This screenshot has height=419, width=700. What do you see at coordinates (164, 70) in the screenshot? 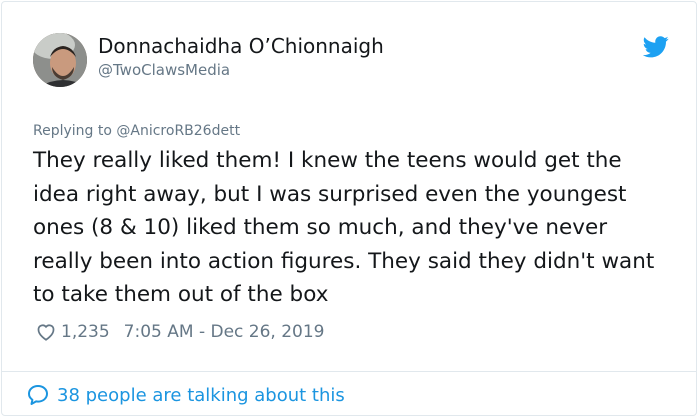
I see `author-handle: @TwoClawsMedia` at bounding box center [164, 70].